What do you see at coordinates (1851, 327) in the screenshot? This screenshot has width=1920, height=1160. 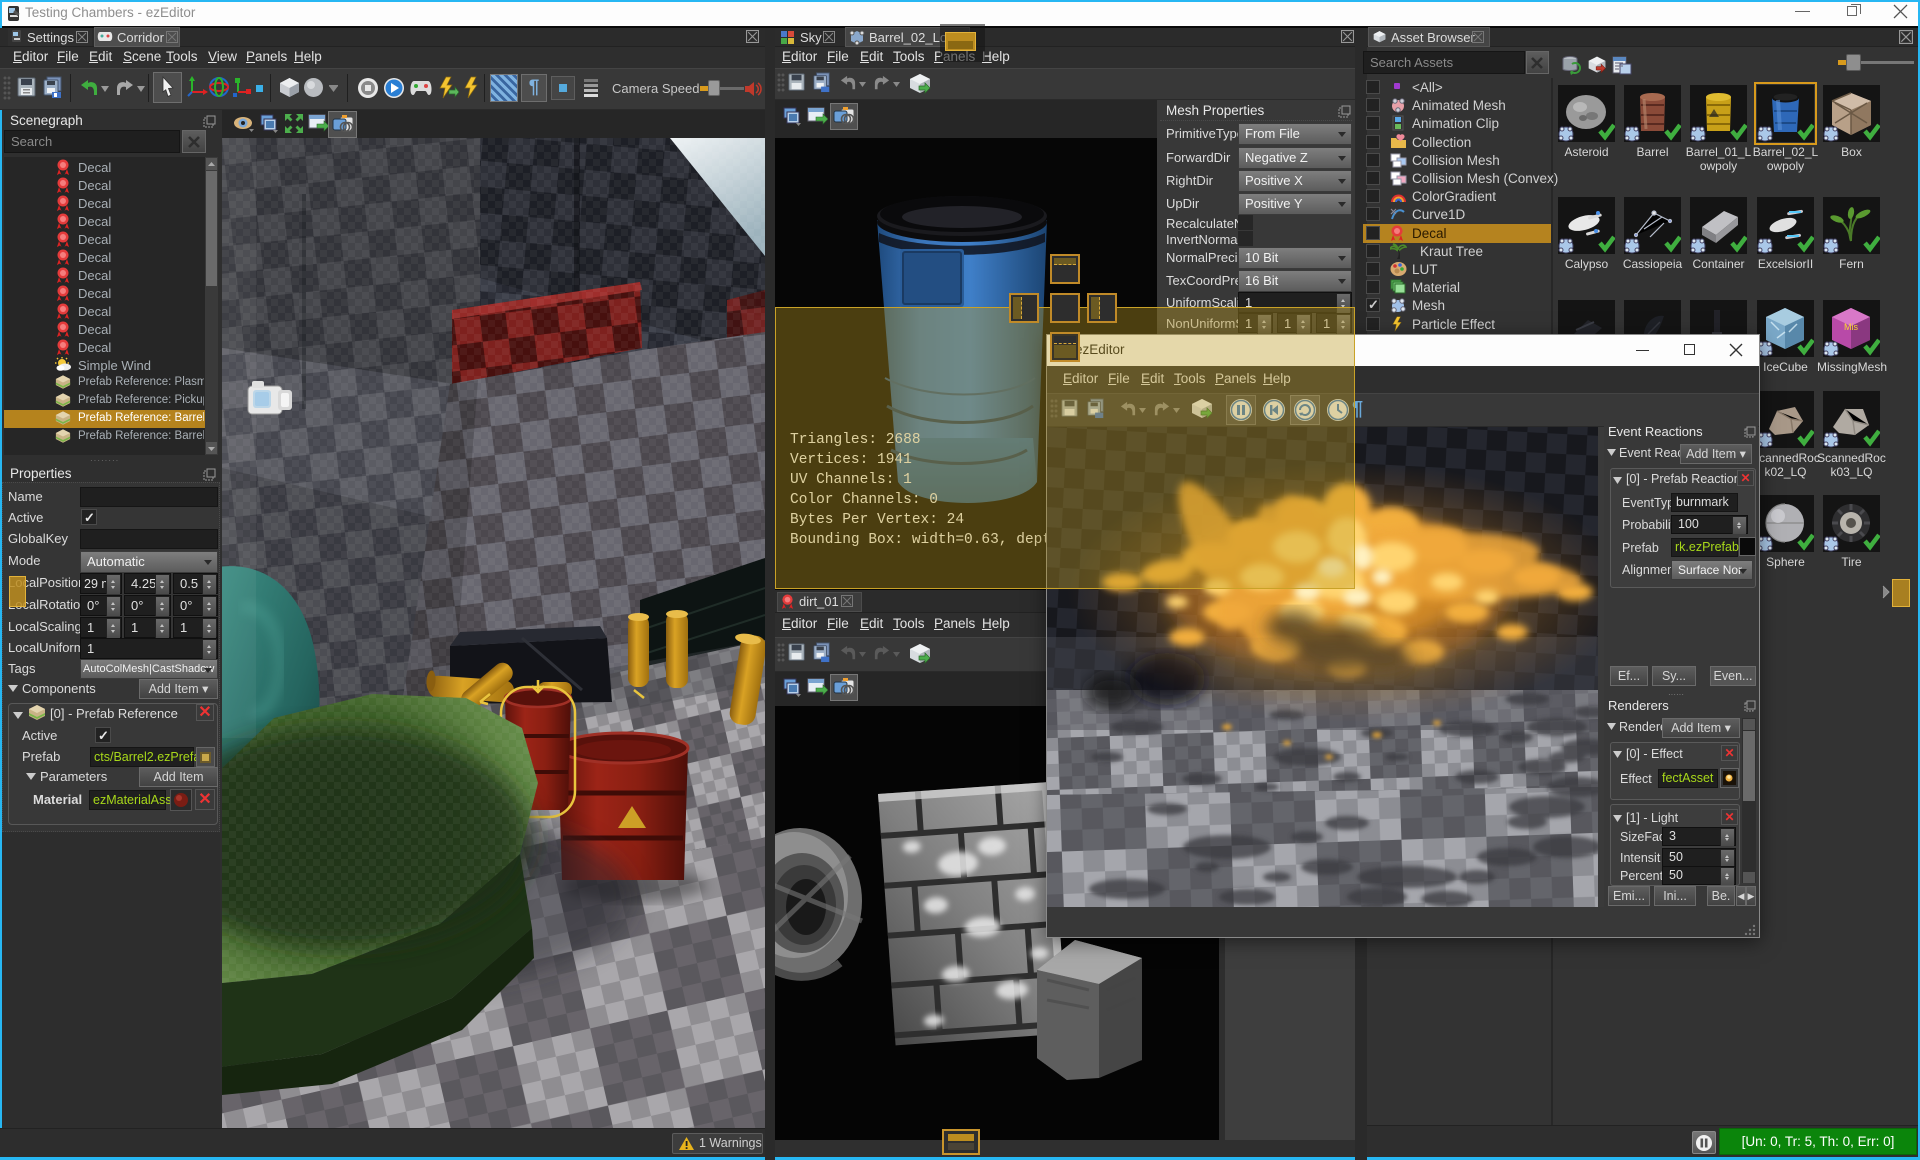 I see `svg-text: Mis` at bounding box center [1851, 327].